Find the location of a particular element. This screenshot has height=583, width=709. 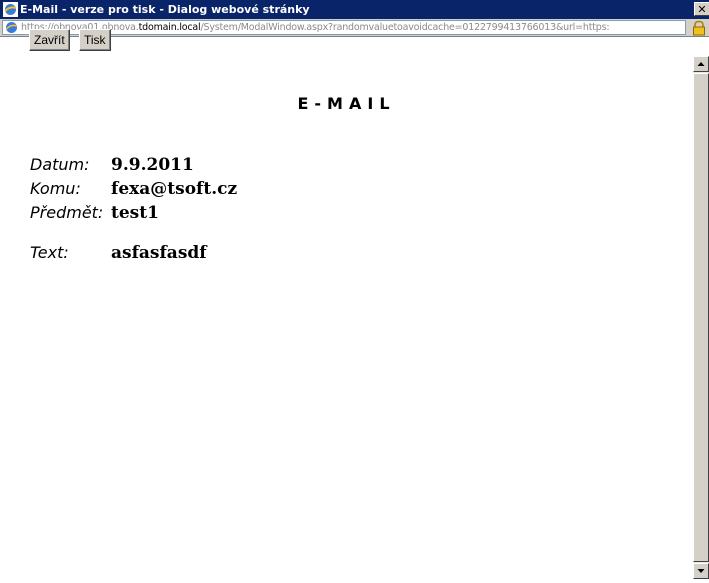

page-icon is located at coordinates (11, 27).